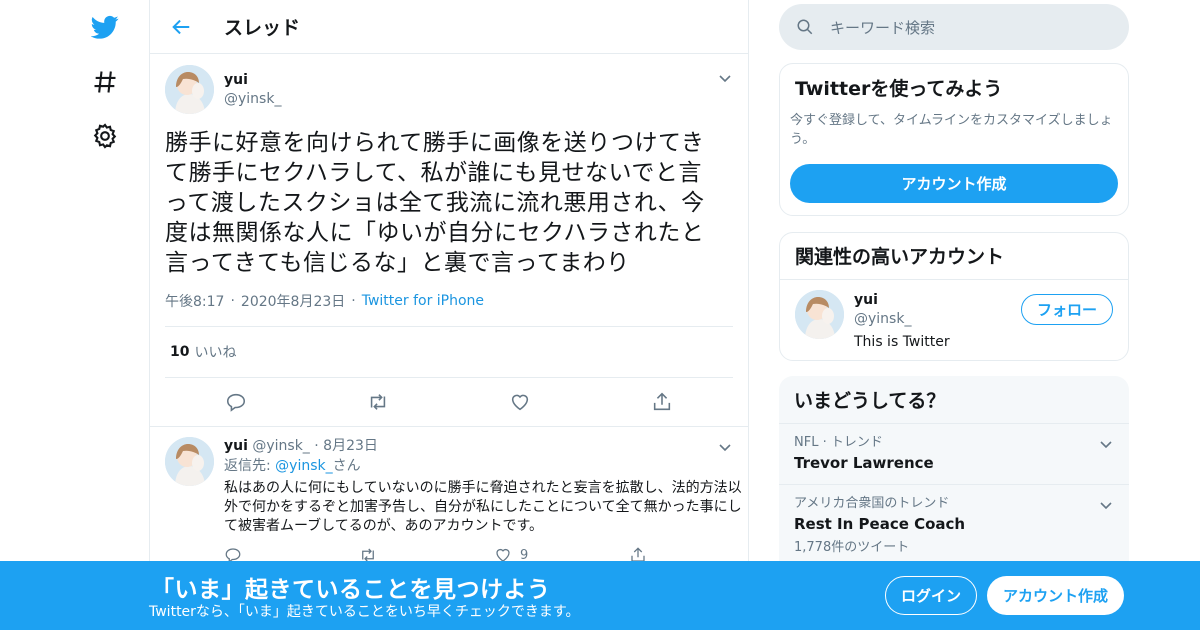  What do you see at coordinates (900, 257) in the screenshot?
I see `related-title: 関連性の高いアカウント` at bounding box center [900, 257].